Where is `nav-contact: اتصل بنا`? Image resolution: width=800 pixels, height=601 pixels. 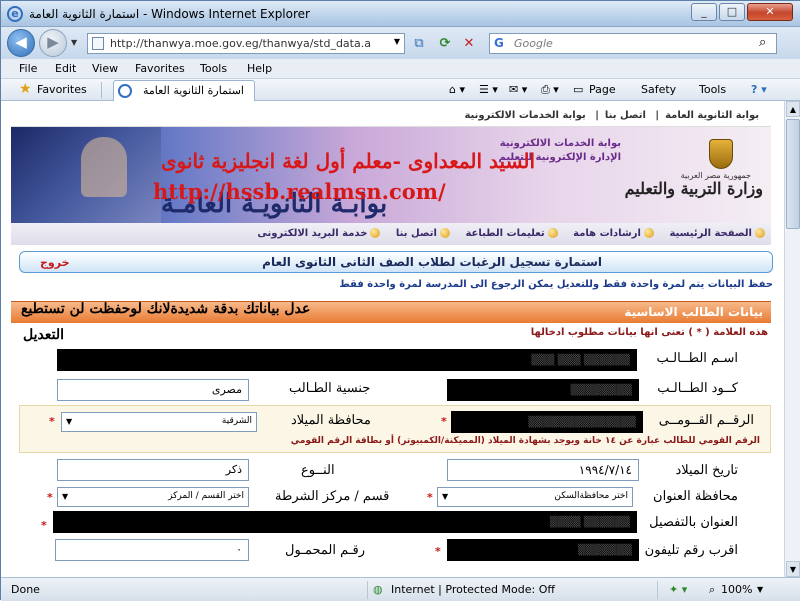 nav-contact: اتصل بنا is located at coordinates (423, 234).